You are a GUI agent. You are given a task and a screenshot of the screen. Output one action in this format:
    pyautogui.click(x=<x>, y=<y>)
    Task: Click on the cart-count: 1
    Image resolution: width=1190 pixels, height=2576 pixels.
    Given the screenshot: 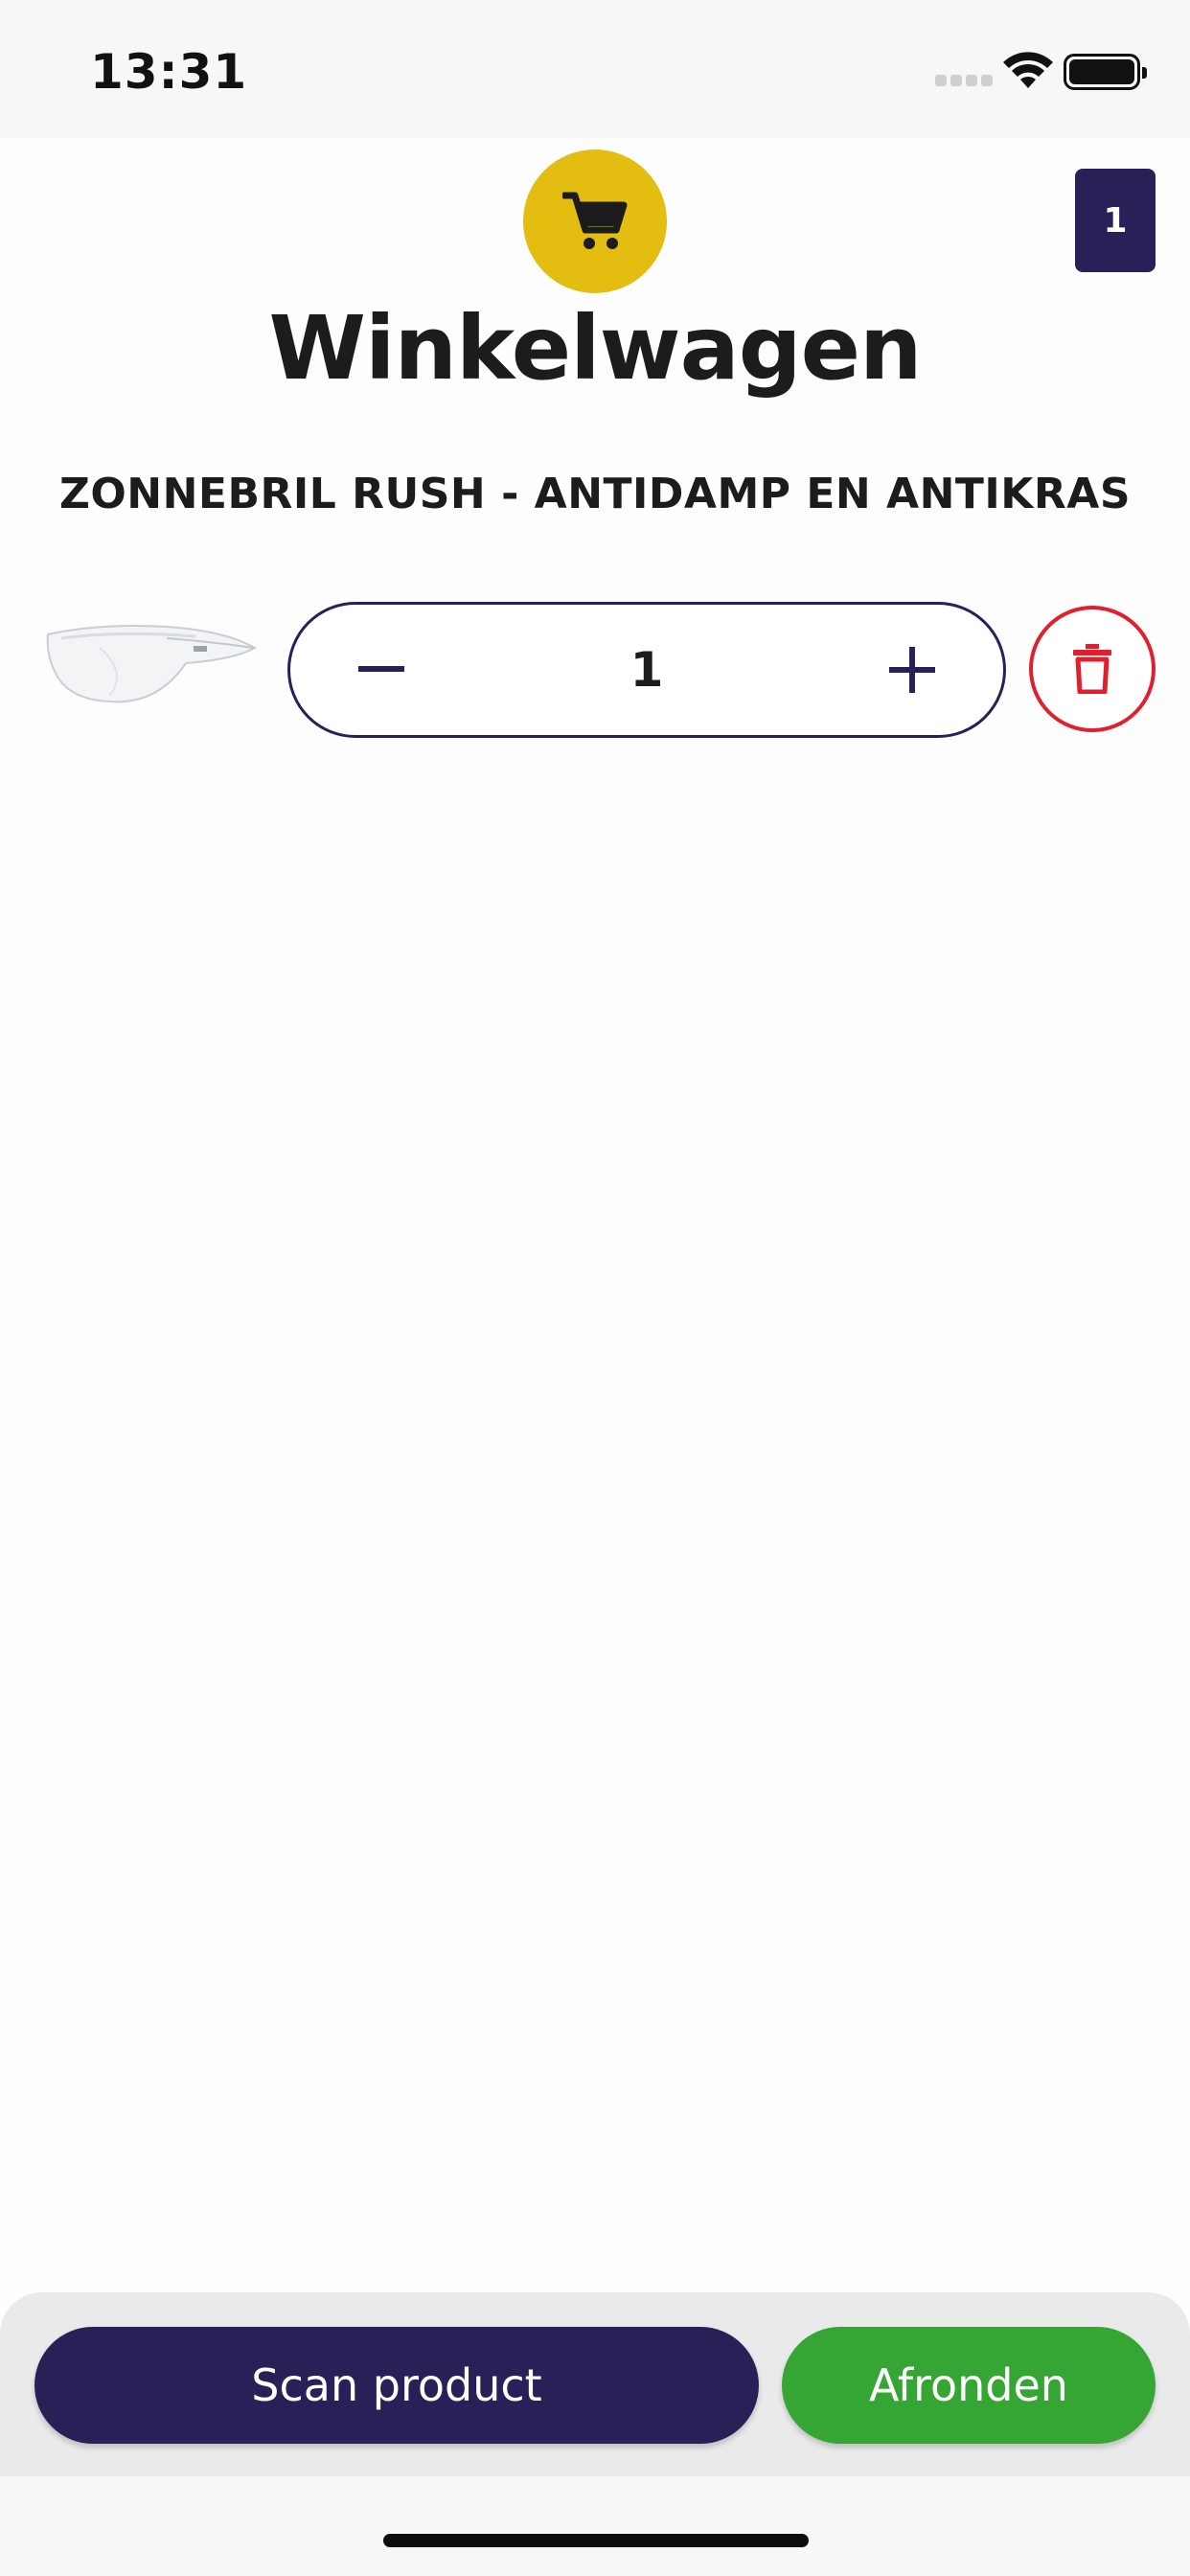 What is the action you would take?
    pyautogui.click(x=1115, y=220)
    